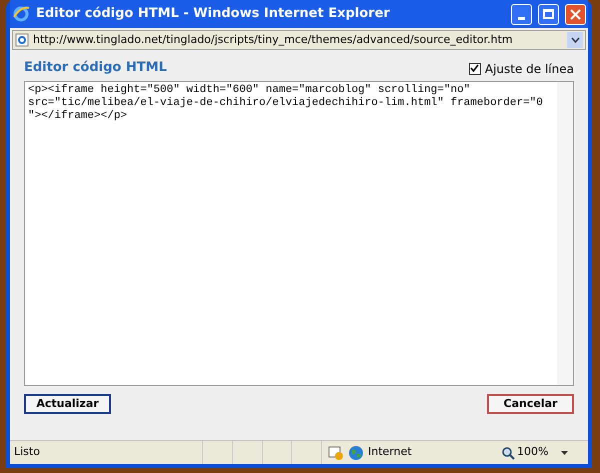 This screenshot has height=473, width=600. I want to click on minimize-icon, so click(521, 18).